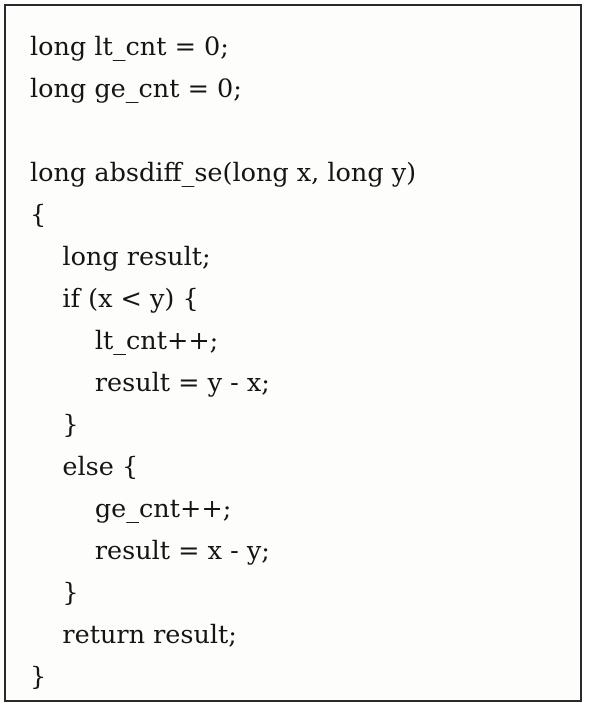  What do you see at coordinates (114, 299) in the screenshot?
I see `code-line: if (x < y) {` at bounding box center [114, 299].